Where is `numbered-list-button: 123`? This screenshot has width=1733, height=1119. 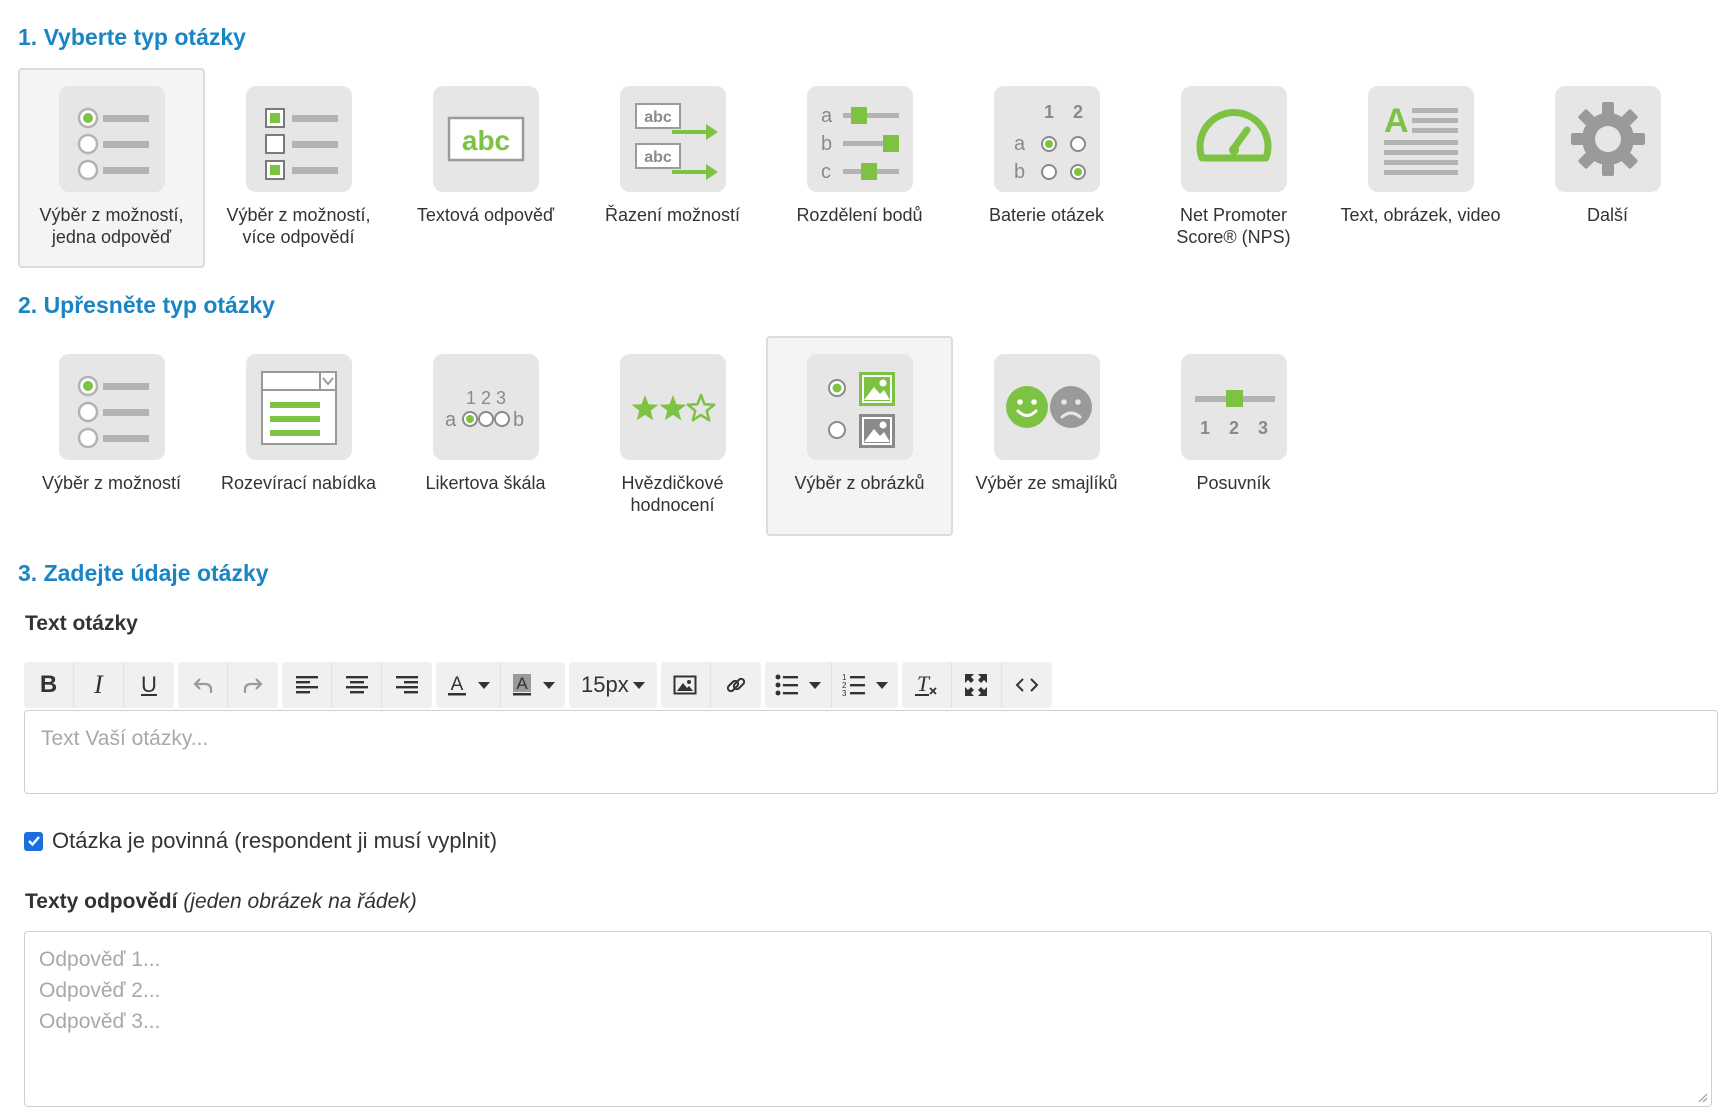
numbered-list-button: 123 is located at coordinates (865, 685).